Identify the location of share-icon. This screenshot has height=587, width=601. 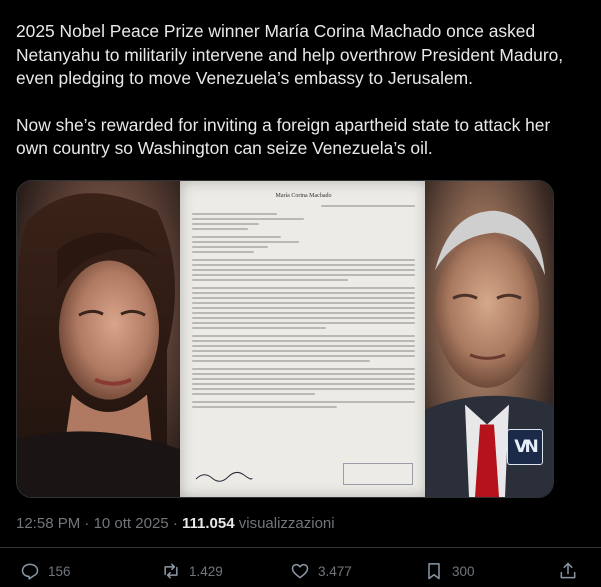
(568, 570).